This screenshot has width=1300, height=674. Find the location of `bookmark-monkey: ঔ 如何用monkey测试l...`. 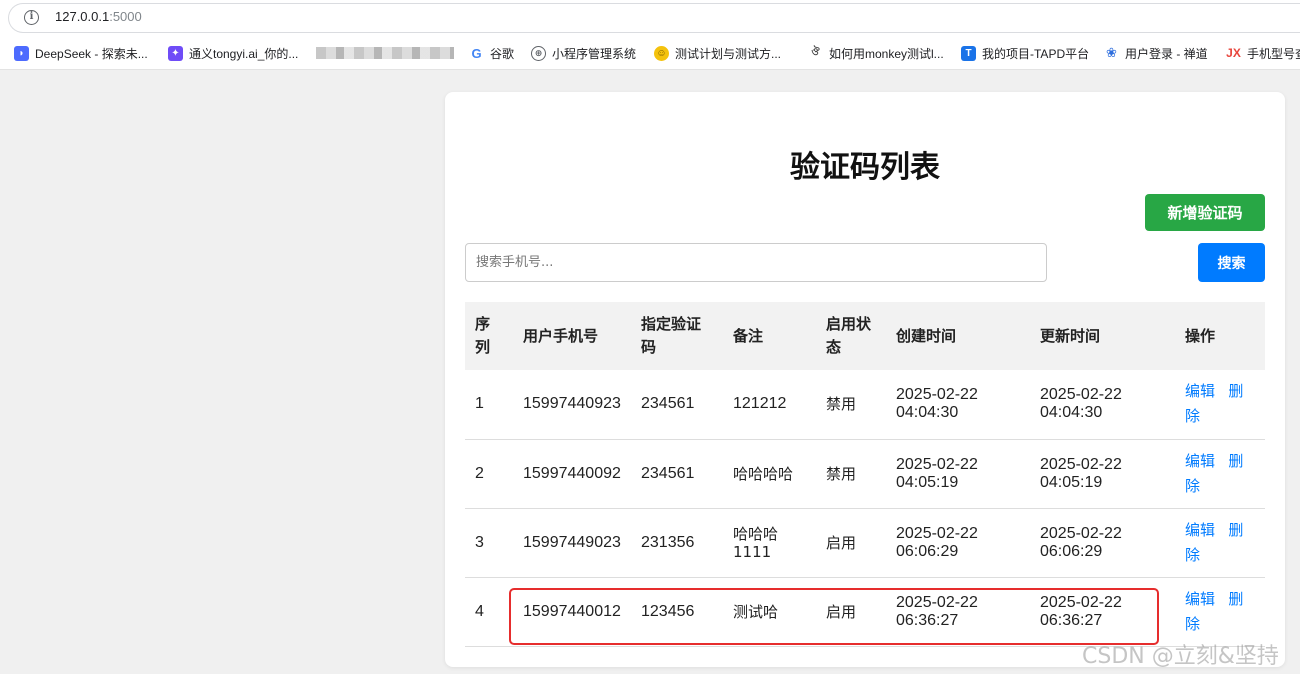

bookmark-monkey: ঔ 如何用monkey测试l... is located at coordinates (876, 53).